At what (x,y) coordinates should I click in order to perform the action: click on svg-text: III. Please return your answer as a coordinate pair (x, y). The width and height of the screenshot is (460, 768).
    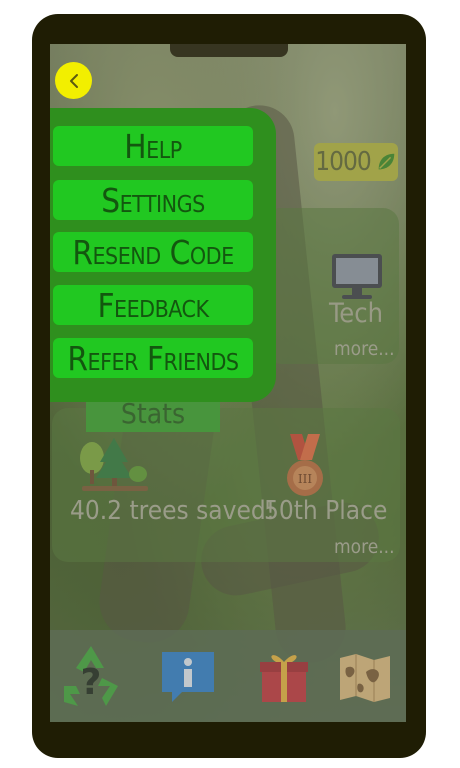
    Looking at the image, I should click on (305, 479).